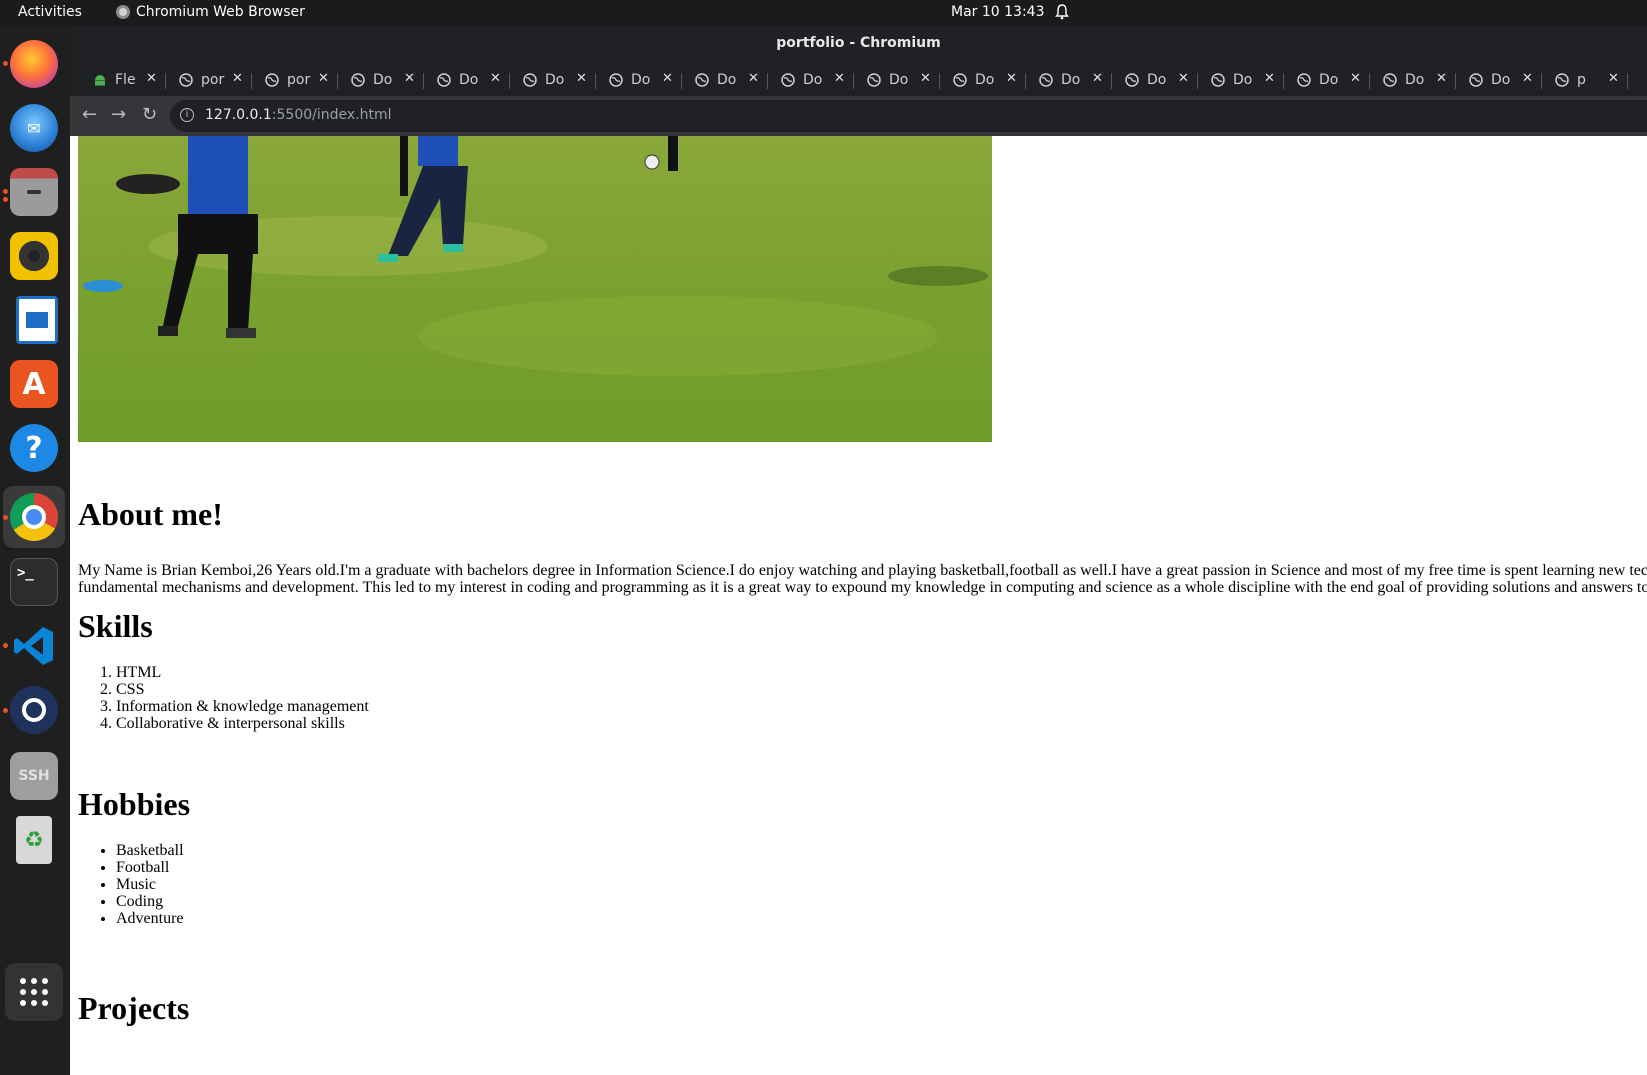 The height and width of the screenshot is (1075, 1647). I want to click on hobby-item: Music, so click(150, 884).